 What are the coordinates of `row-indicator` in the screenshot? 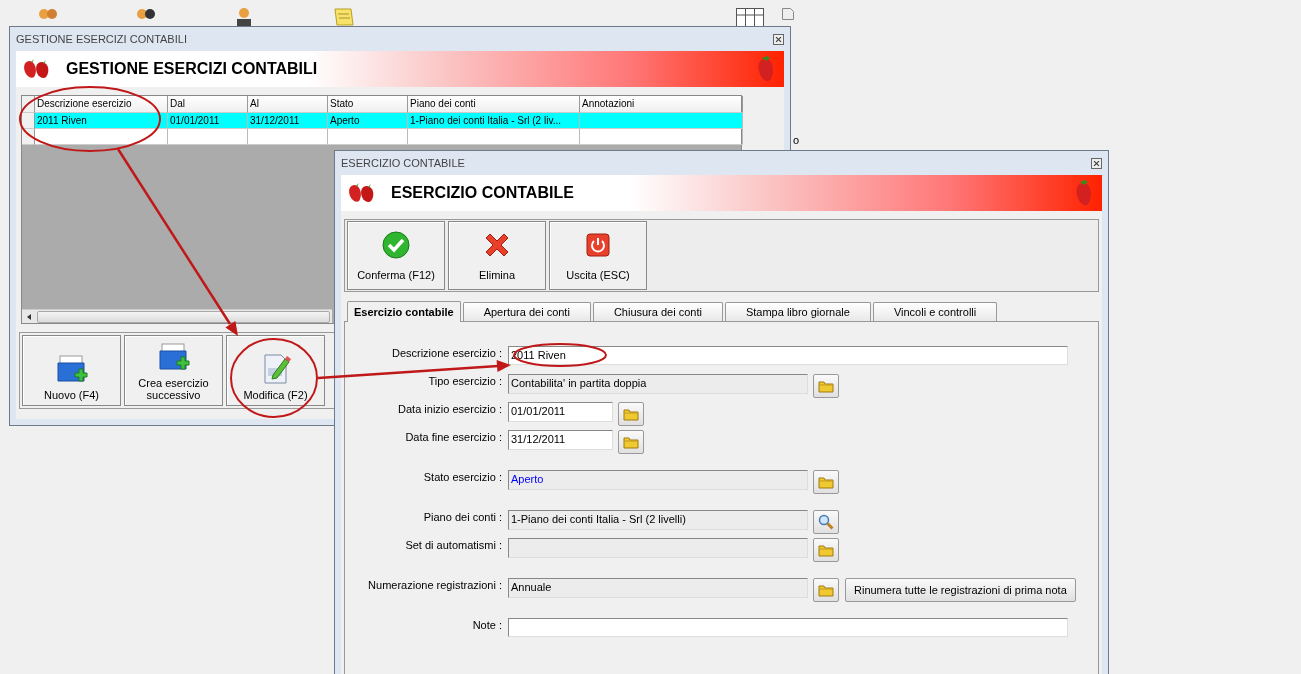 It's located at (28, 121).